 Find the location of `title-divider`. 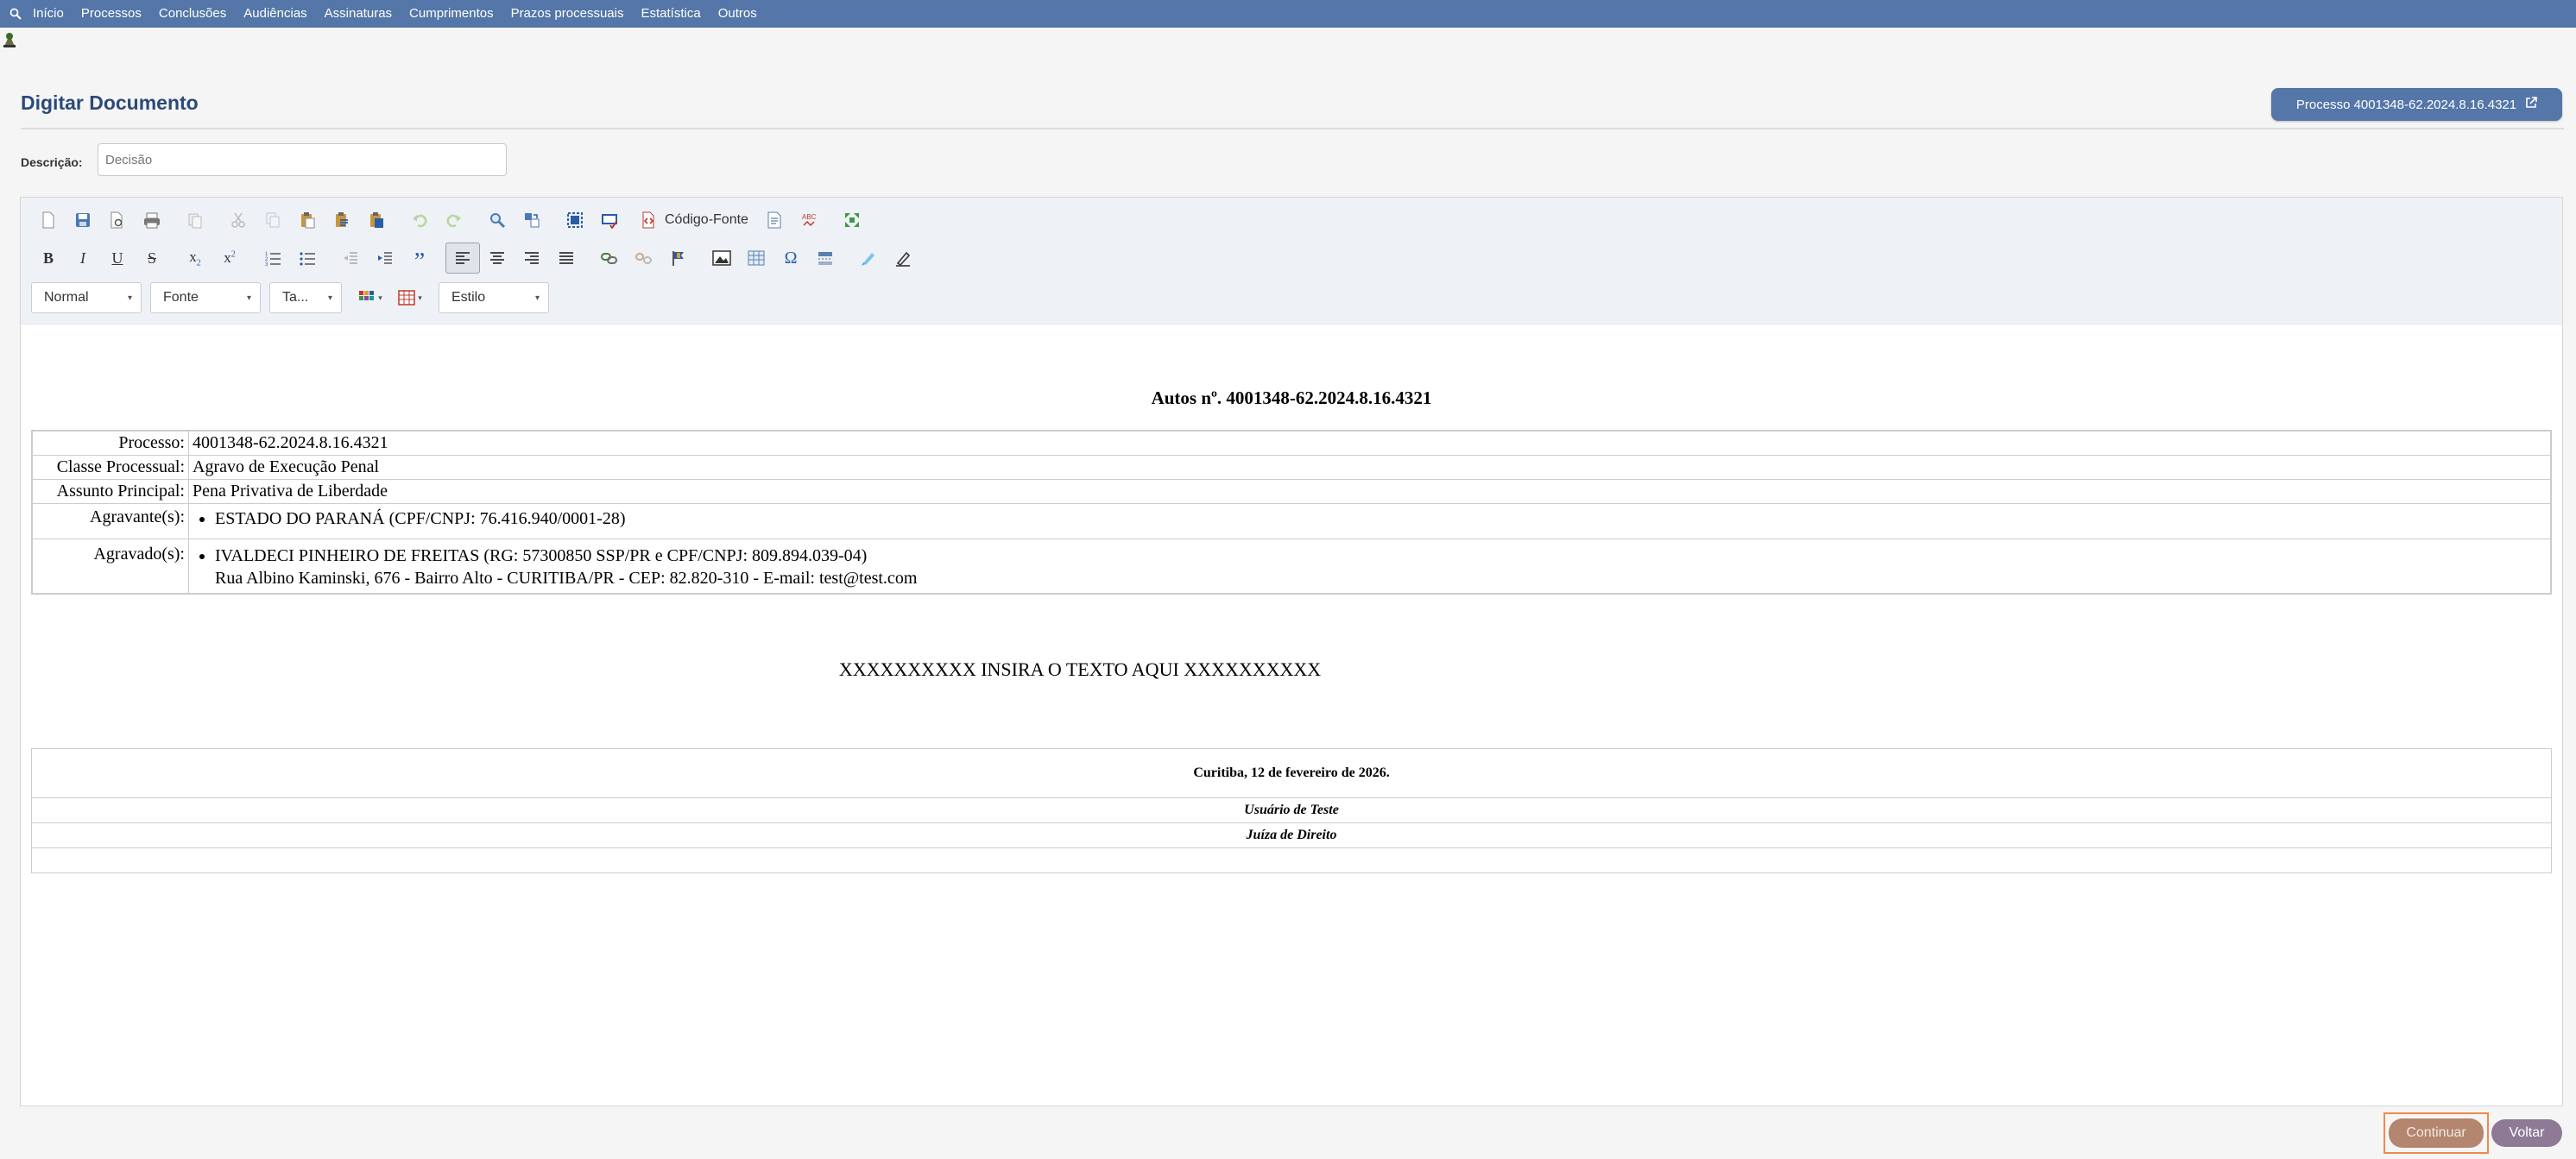

title-divider is located at coordinates (1292, 128).